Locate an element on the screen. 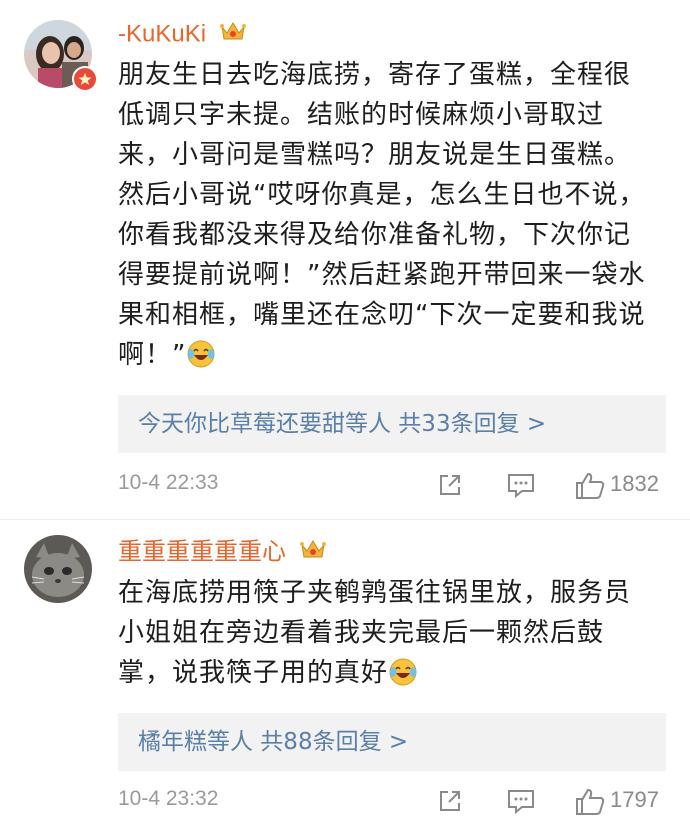 This screenshot has height=839, width=690. username: -KuKuKi is located at coordinates (182, 35).